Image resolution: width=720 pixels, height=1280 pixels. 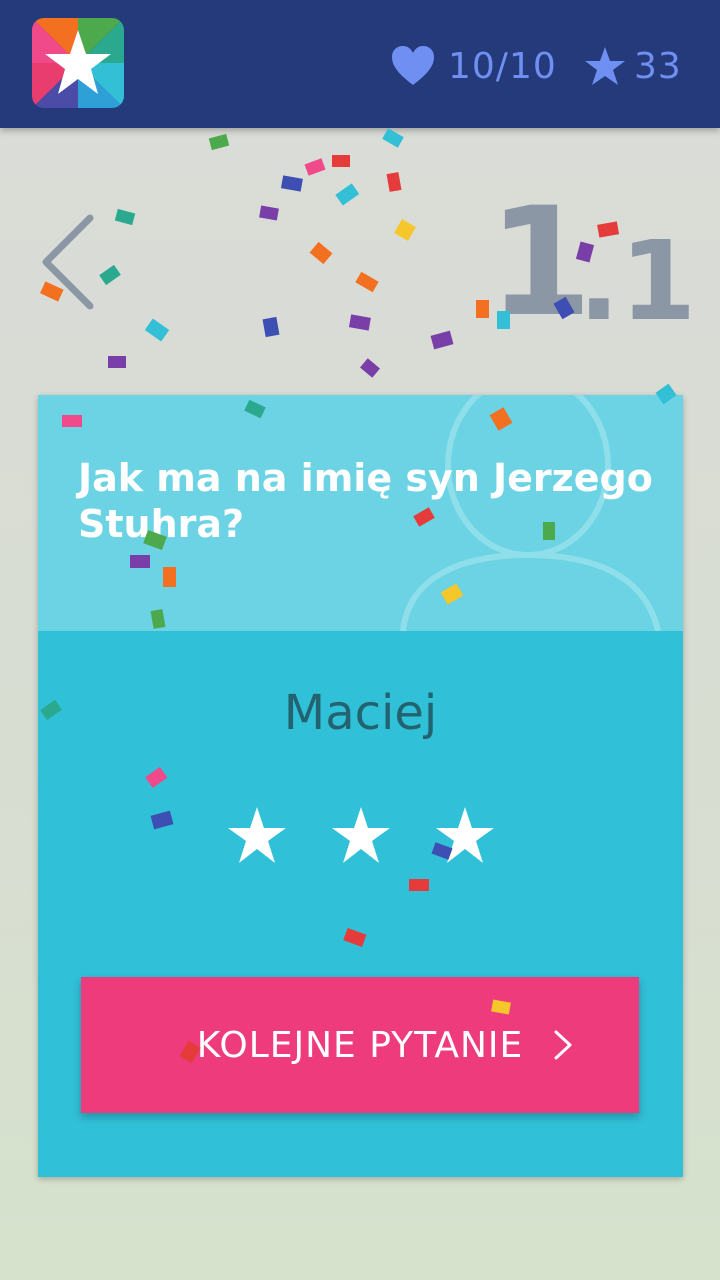 What do you see at coordinates (563, 1045) in the screenshot?
I see `chevron-right-icon` at bounding box center [563, 1045].